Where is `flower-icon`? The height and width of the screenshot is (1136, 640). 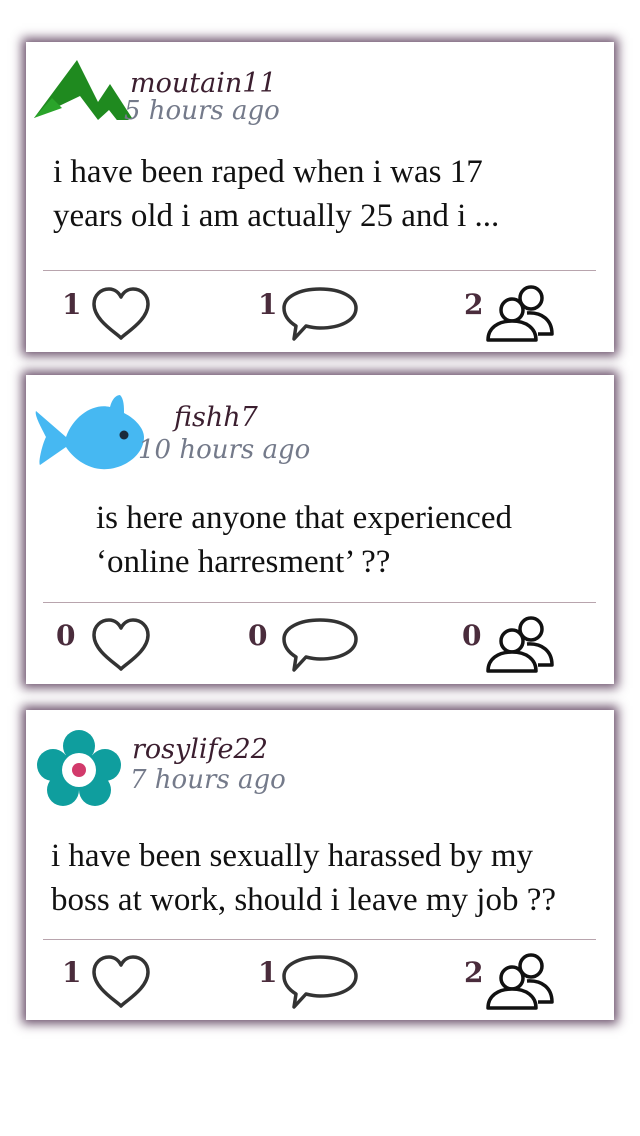
flower-icon is located at coordinates (79, 768).